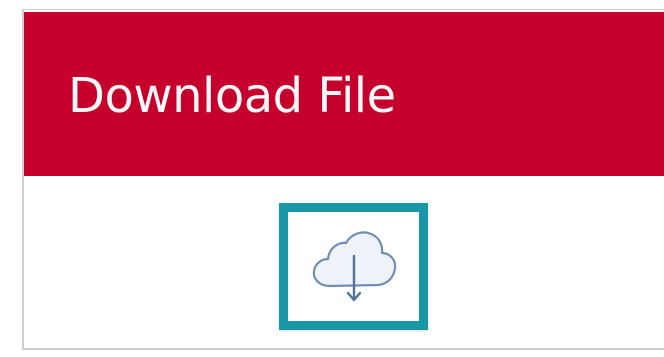 This screenshot has height=357, width=664. What do you see at coordinates (343, 349) in the screenshot?
I see `frame-bottom-border` at bounding box center [343, 349].